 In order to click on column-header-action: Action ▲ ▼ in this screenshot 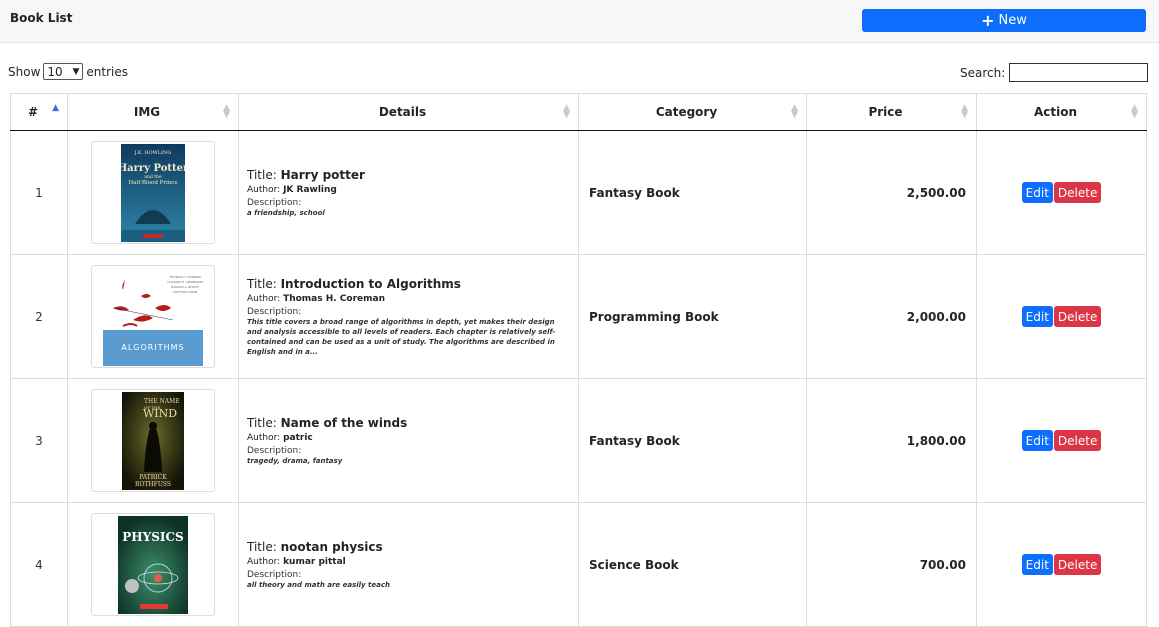, I will do `click(1061, 112)`.